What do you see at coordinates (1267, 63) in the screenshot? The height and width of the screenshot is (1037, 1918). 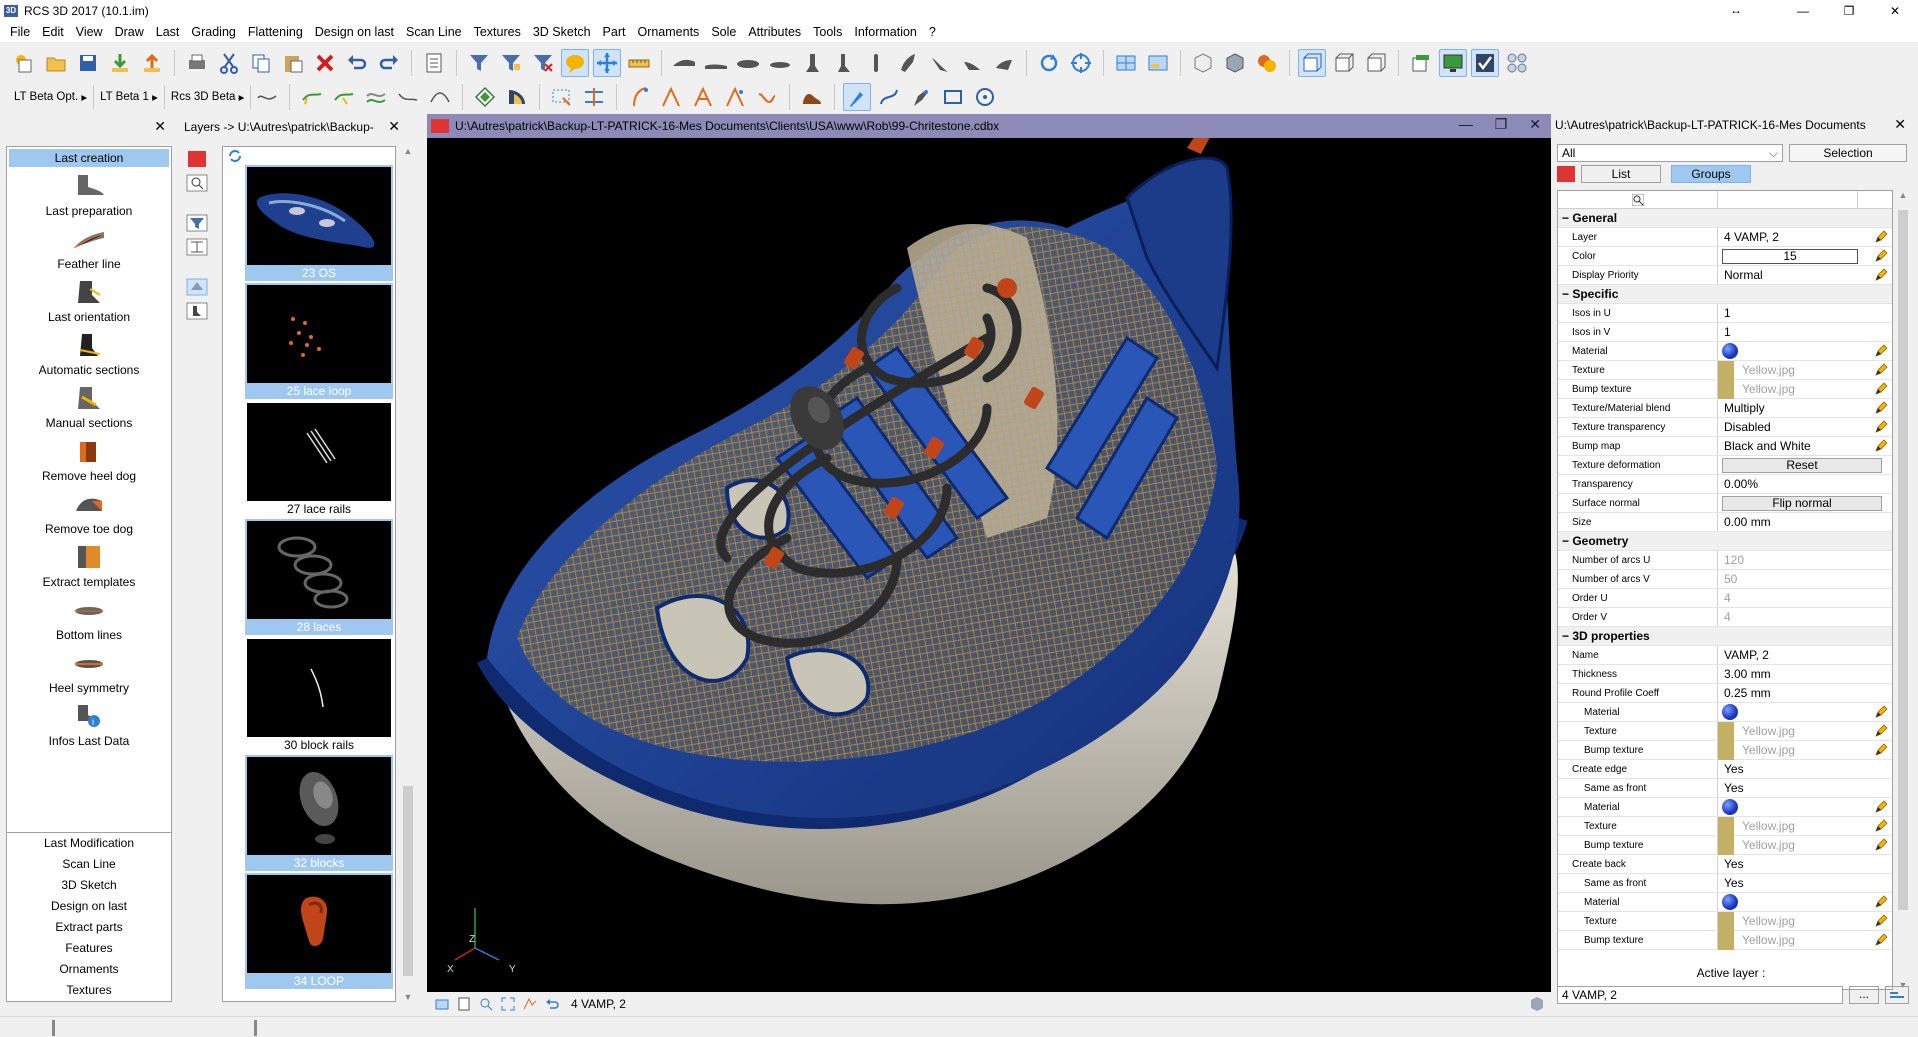 I see `shading-icon` at bounding box center [1267, 63].